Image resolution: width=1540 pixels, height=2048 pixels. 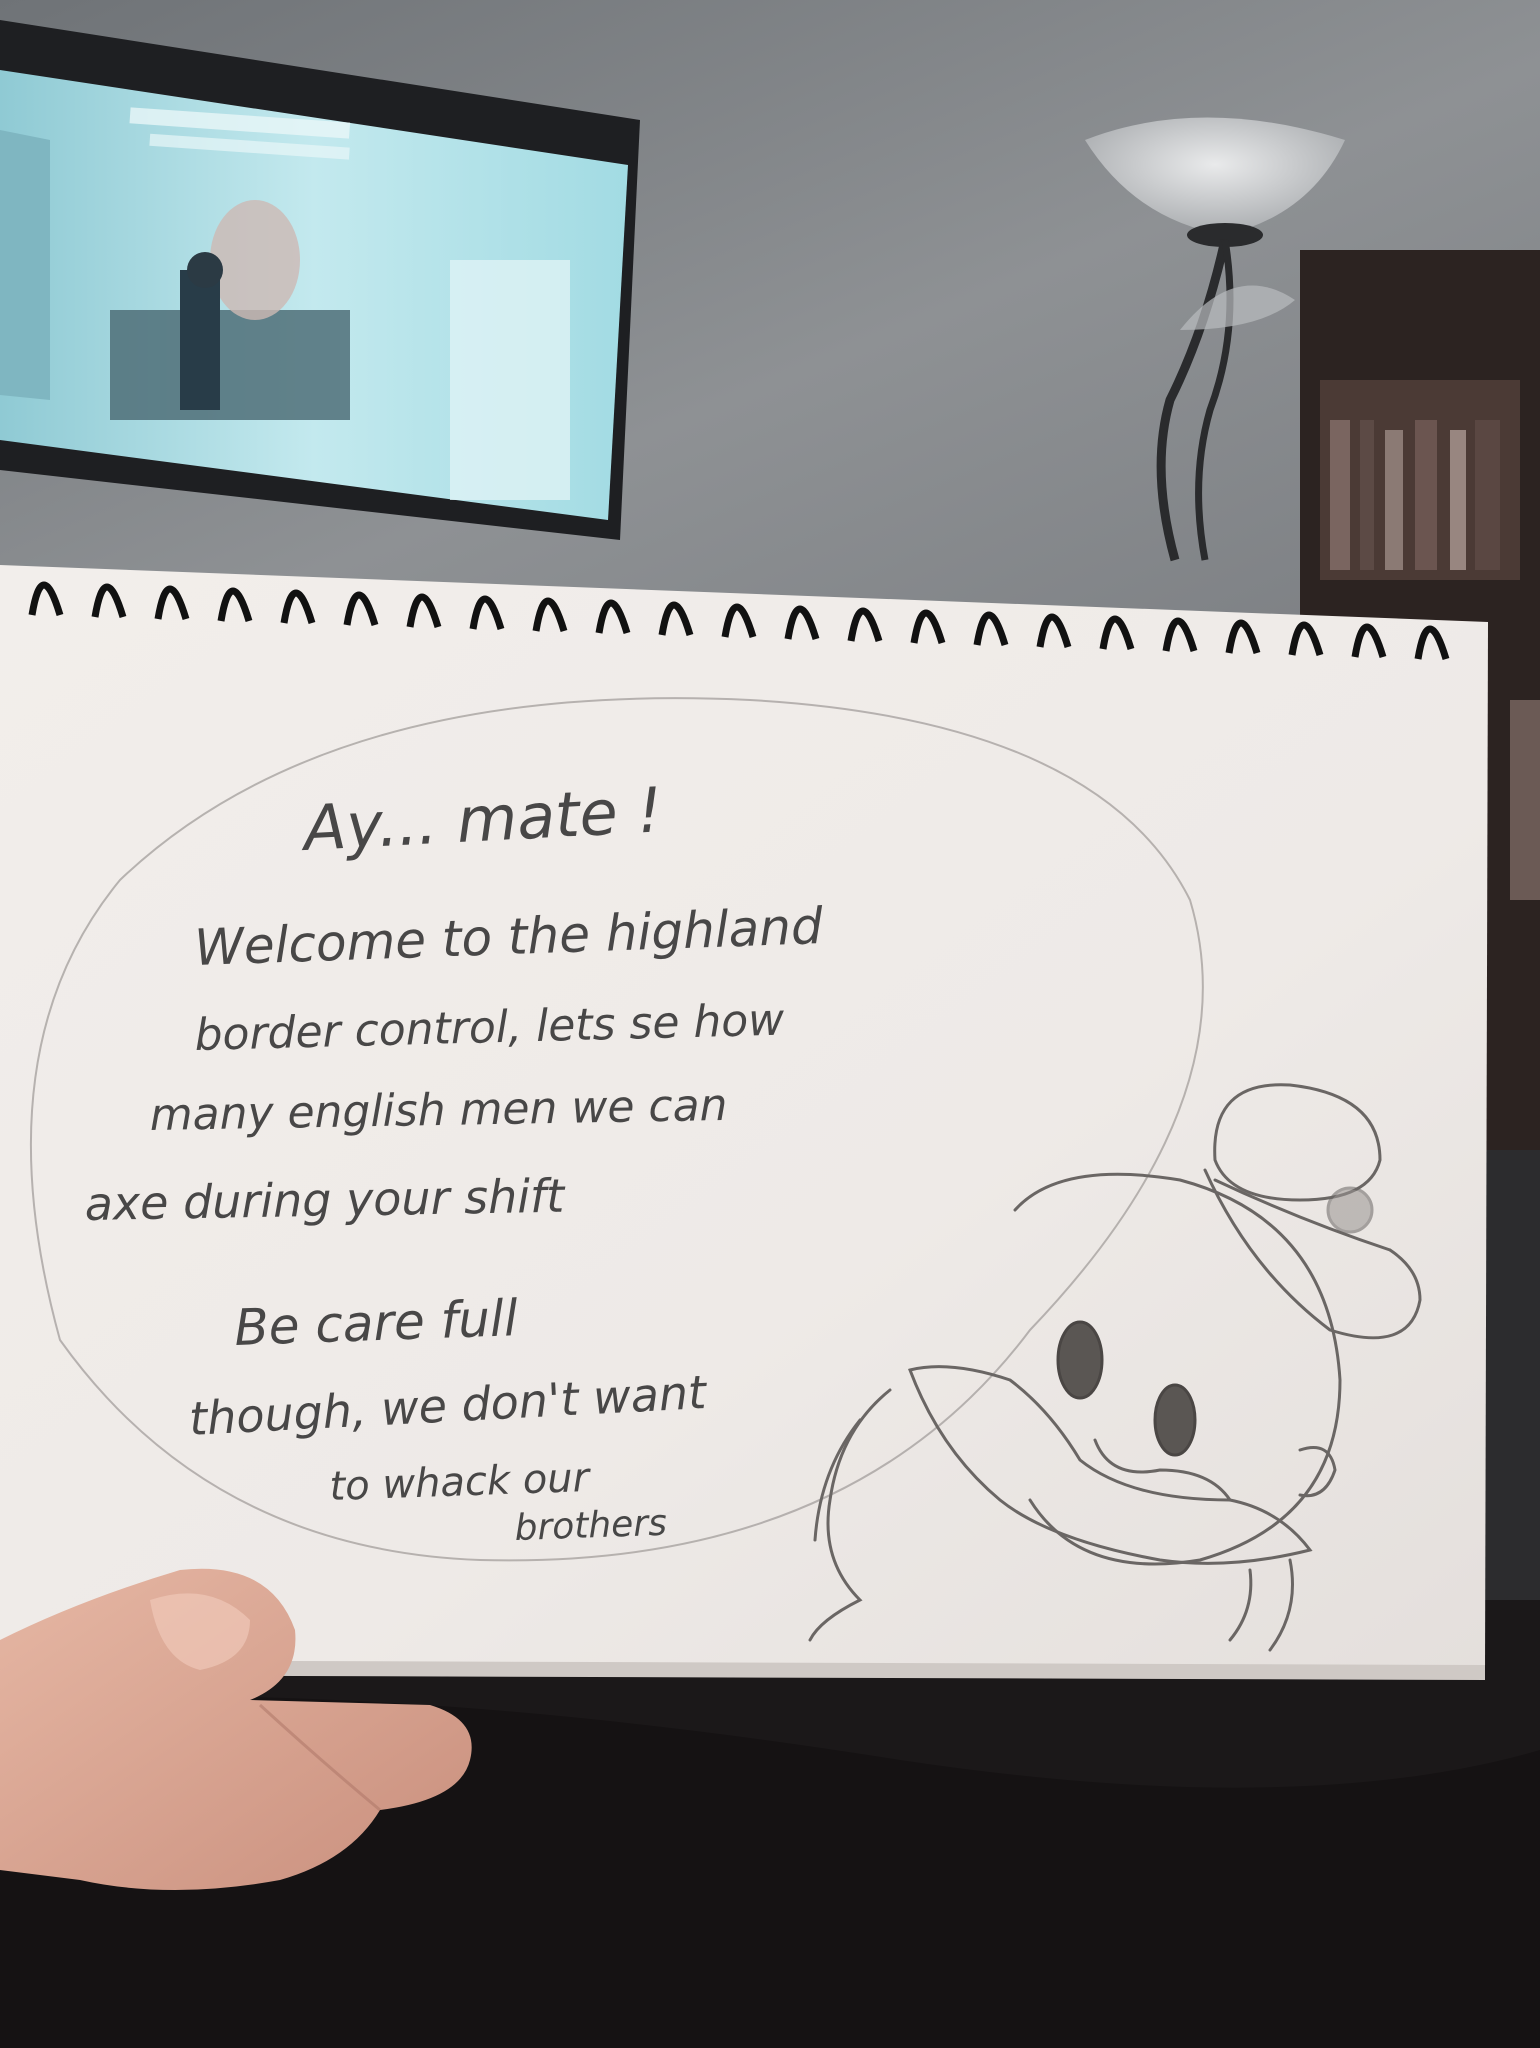 I want to click on bubble-line-9: brothers, so click(x=591, y=1526).